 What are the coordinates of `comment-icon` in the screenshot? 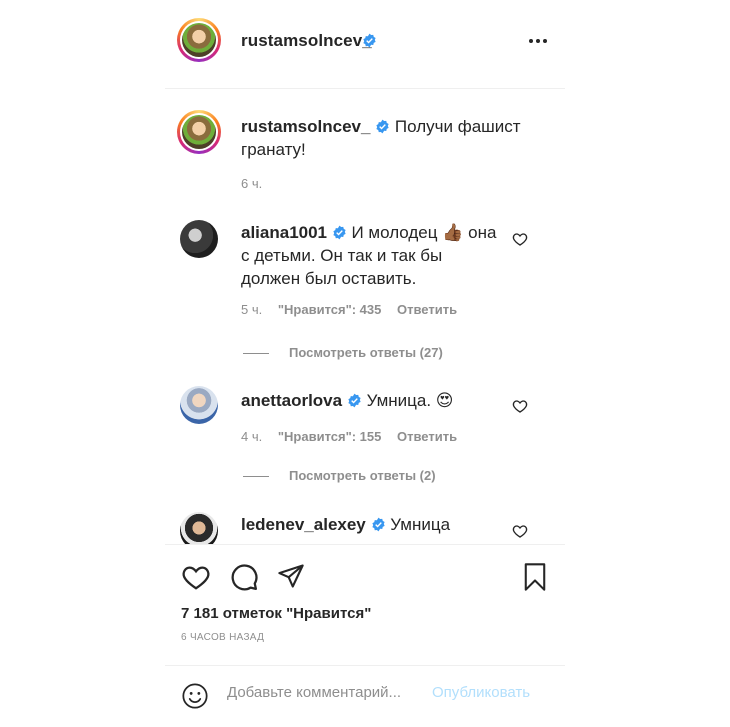 It's located at (244, 577).